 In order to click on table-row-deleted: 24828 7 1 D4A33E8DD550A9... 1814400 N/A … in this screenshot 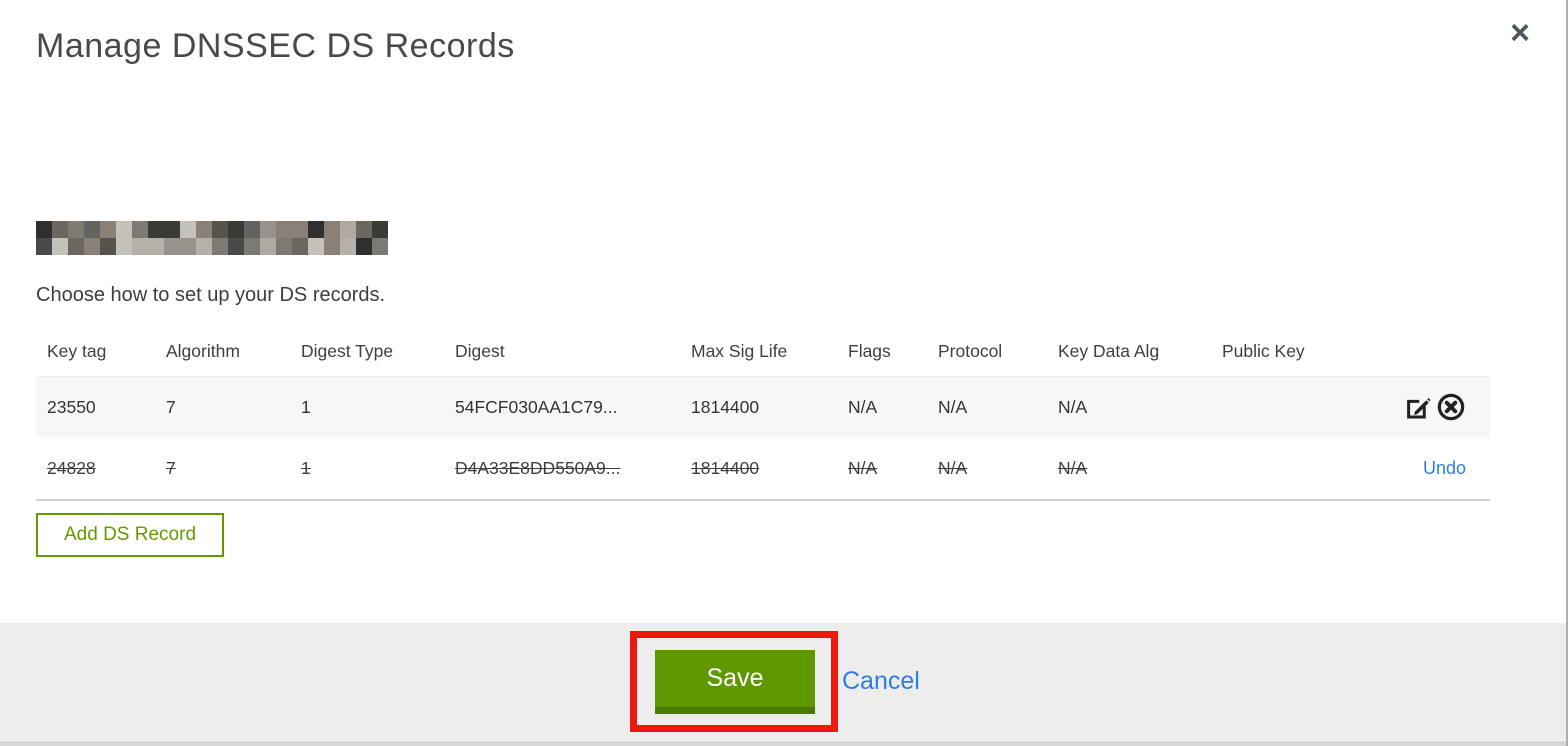, I will do `click(763, 469)`.